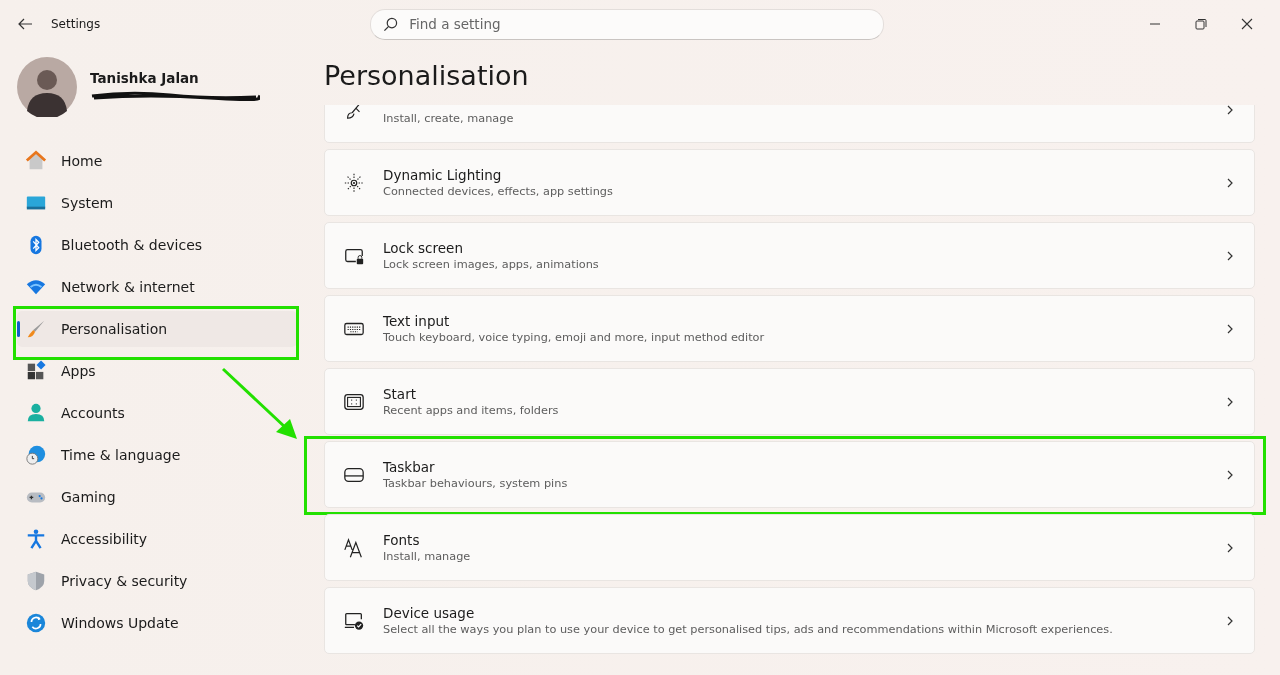  Describe the element at coordinates (36, 371) in the screenshot. I see `apps-icon` at that location.